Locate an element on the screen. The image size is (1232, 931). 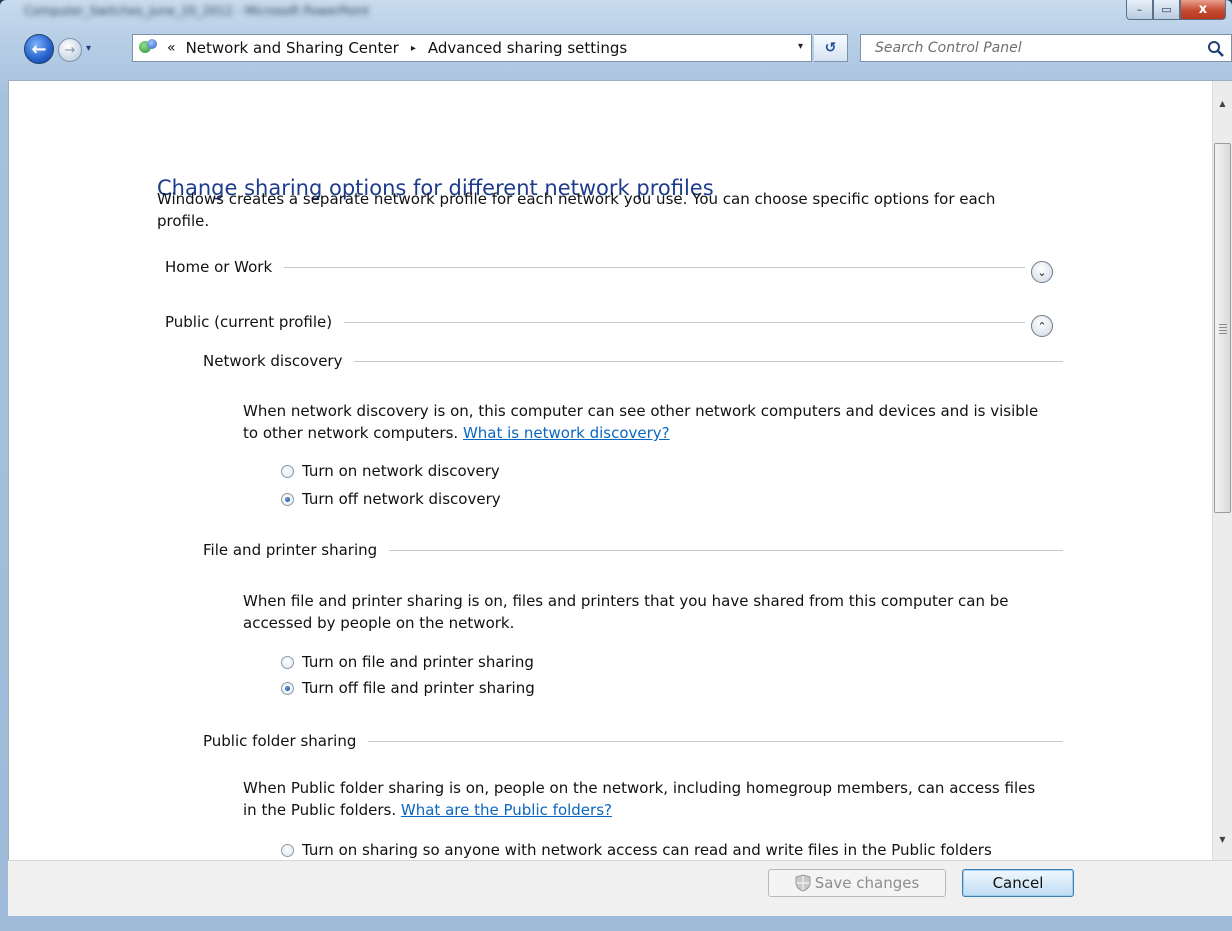
search-box is located at coordinates (1046, 48).